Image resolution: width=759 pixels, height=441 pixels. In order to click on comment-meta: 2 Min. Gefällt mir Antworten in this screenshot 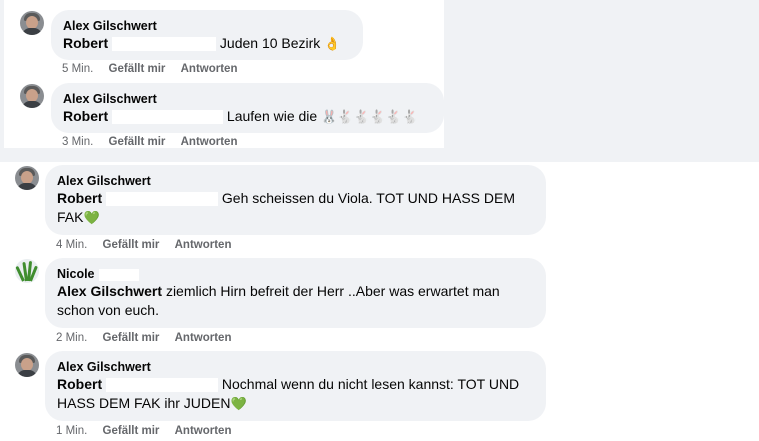, I will do `click(149, 338)`.